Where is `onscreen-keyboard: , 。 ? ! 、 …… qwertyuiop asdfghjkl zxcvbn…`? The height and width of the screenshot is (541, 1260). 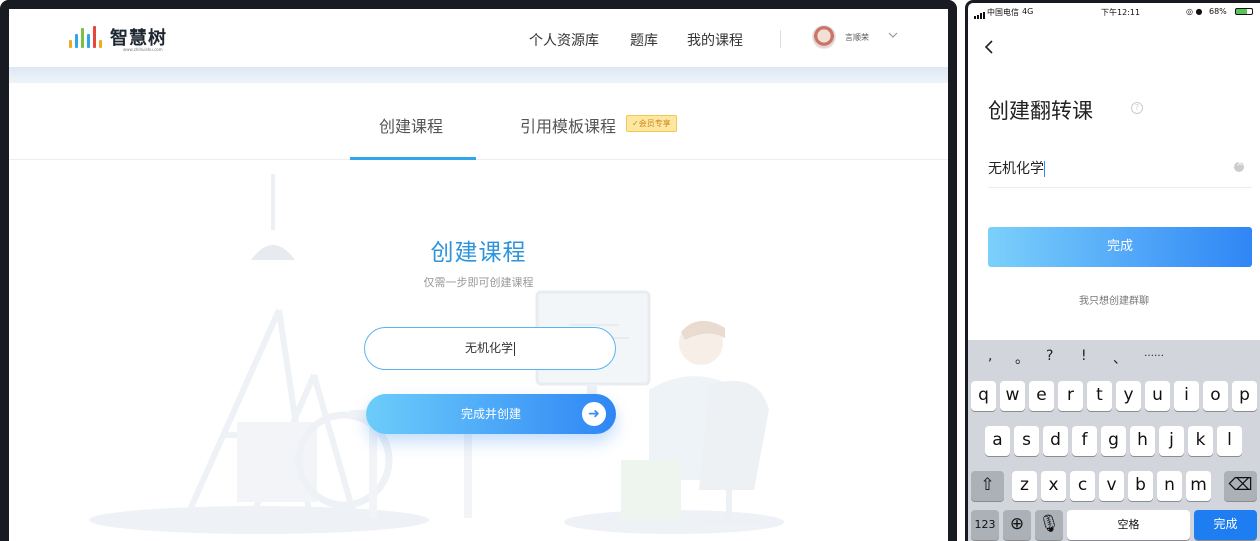 onscreen-keyboard: , 。 ? ! 、 …… qwertyuiop asdfghjkl zxcvbn… is located at coordinates (1114, 440).